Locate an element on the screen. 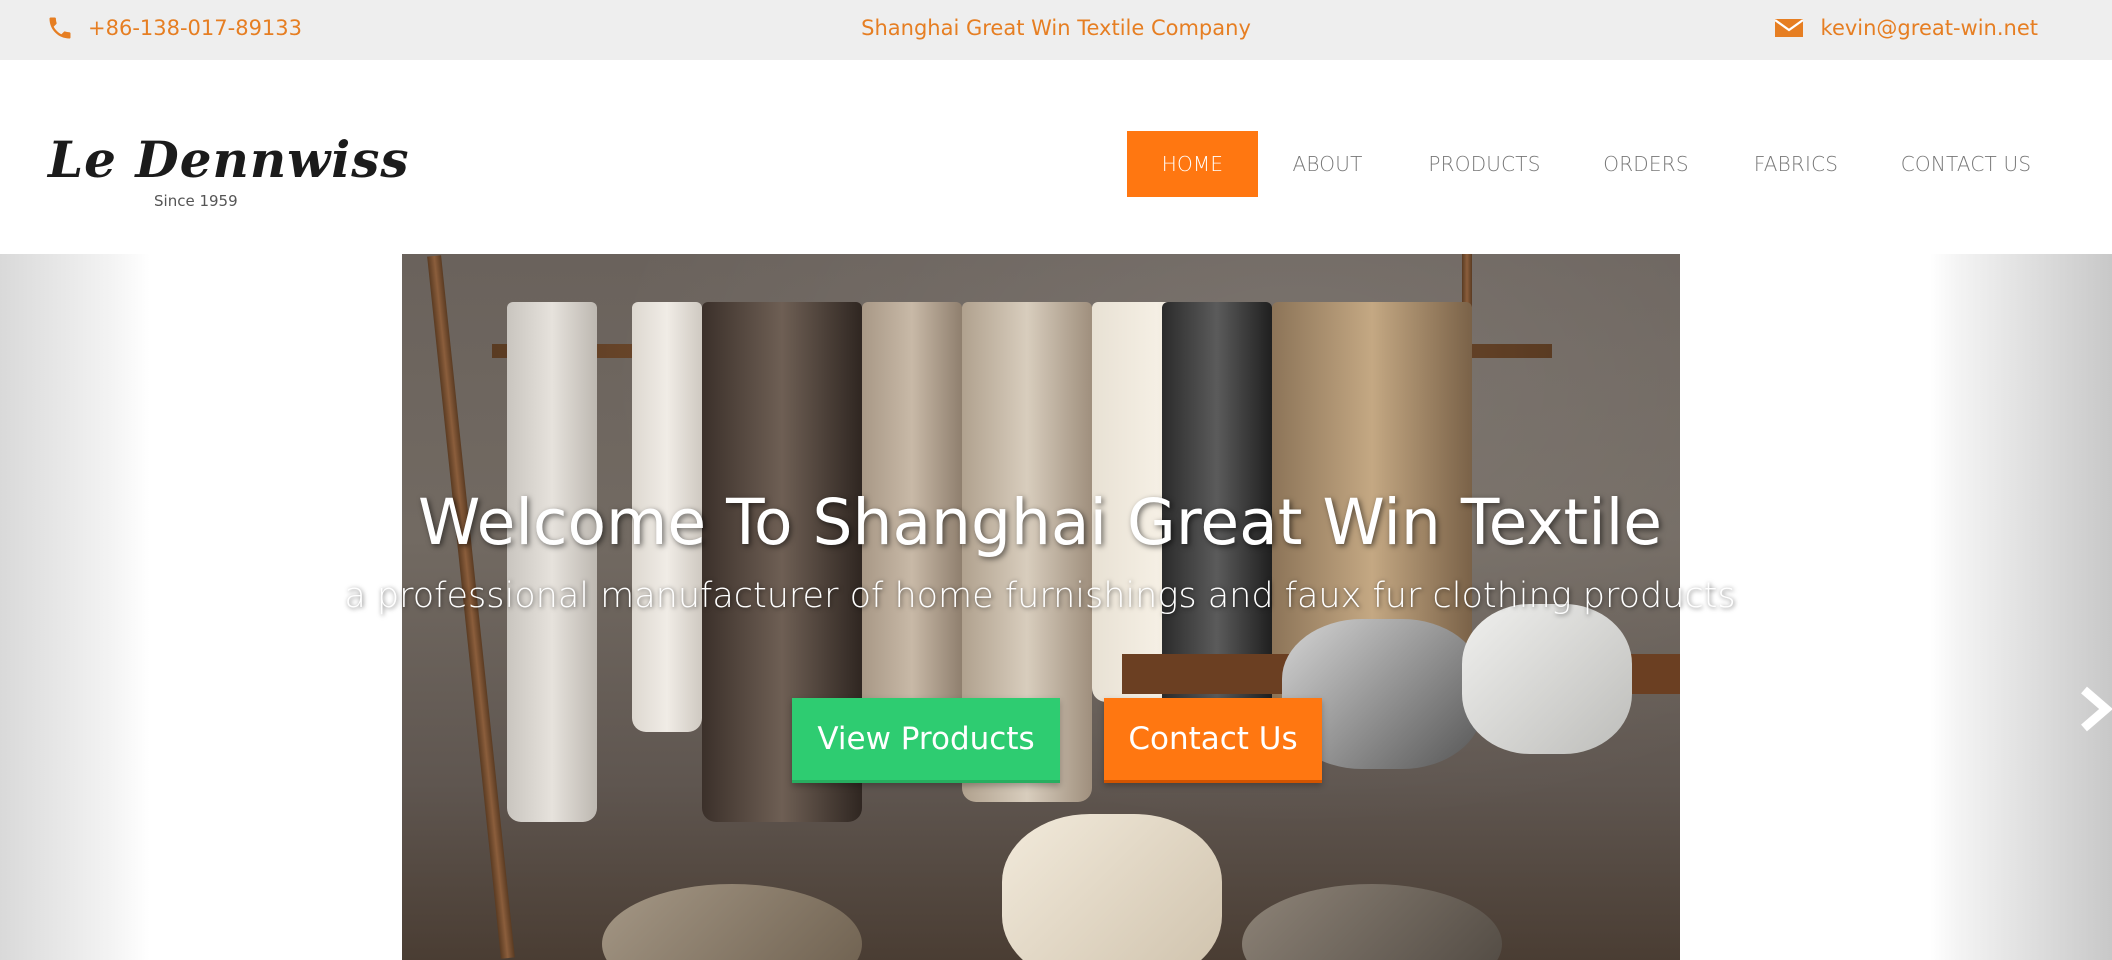  email-contact: kevin@great-win.net is located at coordinates (1906, 28).